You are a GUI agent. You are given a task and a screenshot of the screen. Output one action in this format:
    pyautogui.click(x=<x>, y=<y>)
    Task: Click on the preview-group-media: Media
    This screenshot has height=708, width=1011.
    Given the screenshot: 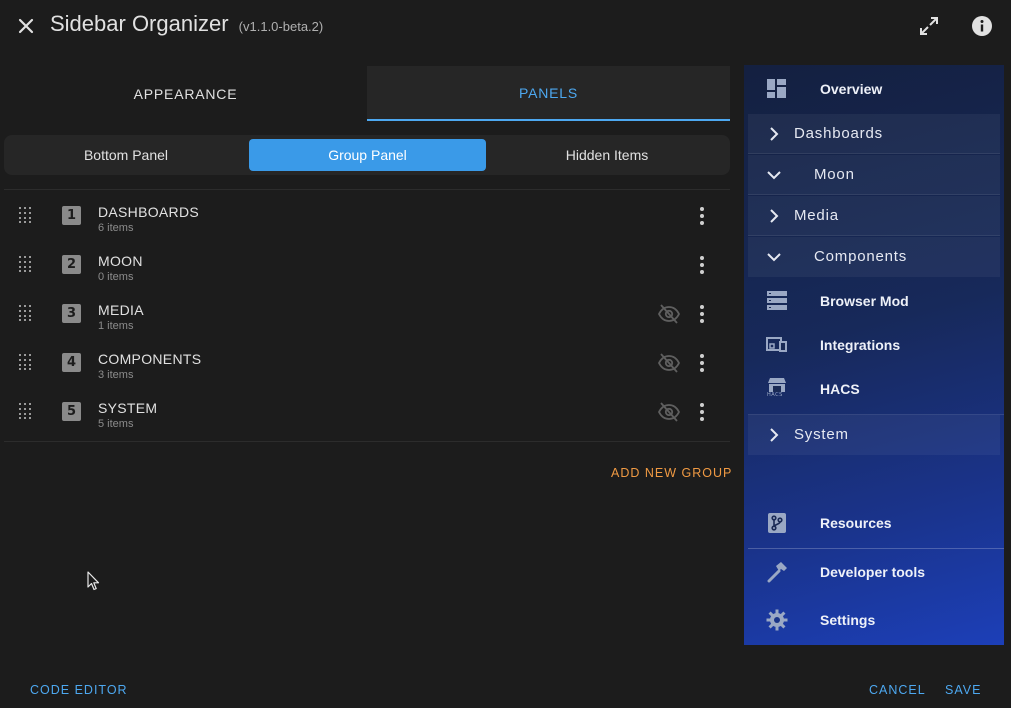 What is the action you would take?
    pyautogui.click(x=874, y=216)
    